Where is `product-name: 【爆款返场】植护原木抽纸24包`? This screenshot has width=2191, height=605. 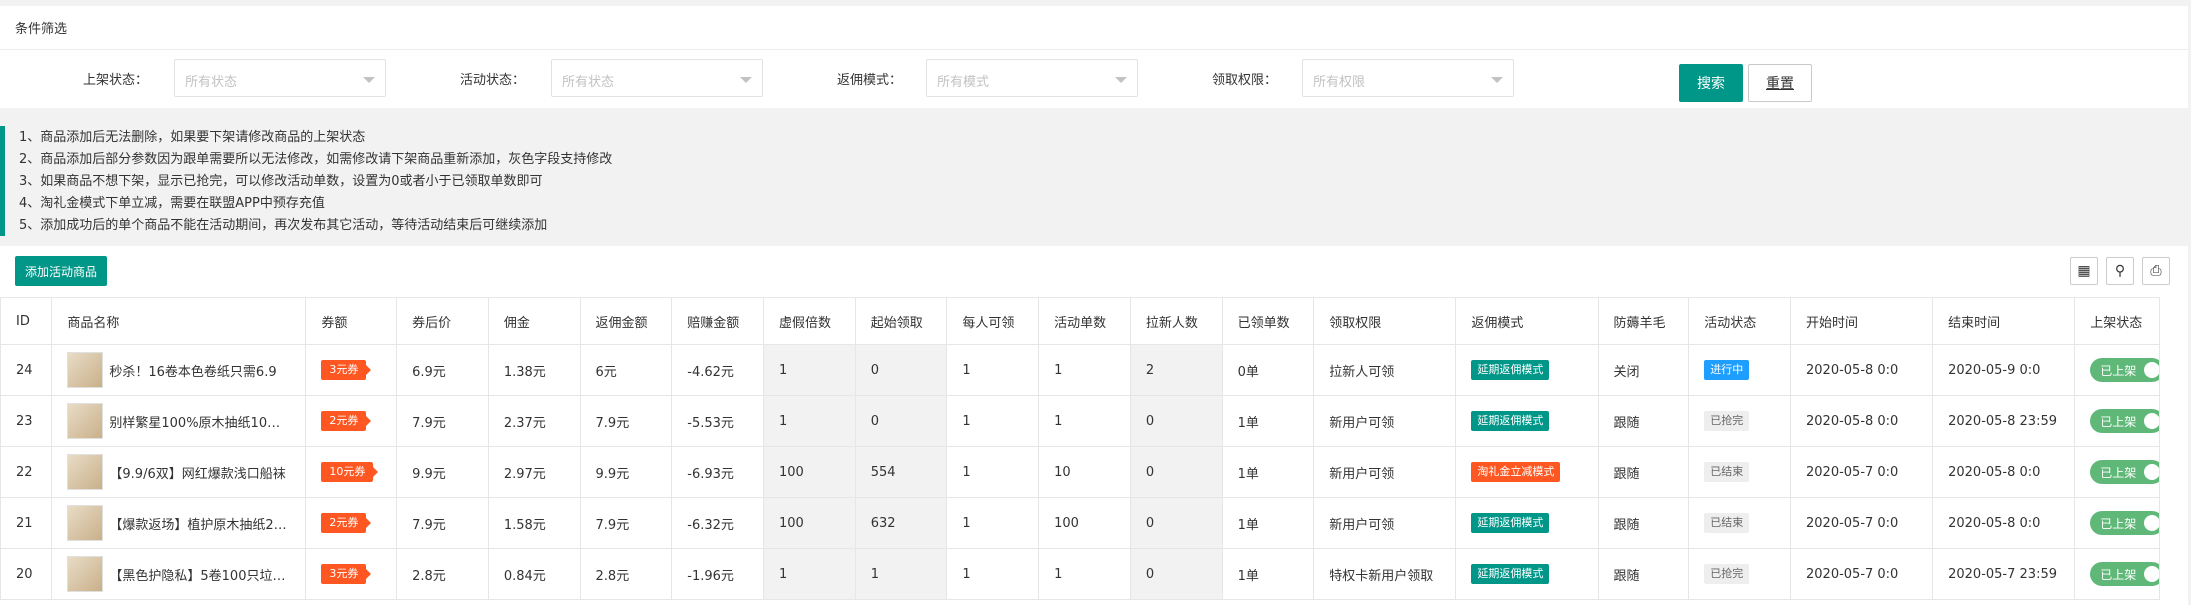
product-name: 【爆款返场】植护原木抽纸24包 is located at coordinates (198, 523).